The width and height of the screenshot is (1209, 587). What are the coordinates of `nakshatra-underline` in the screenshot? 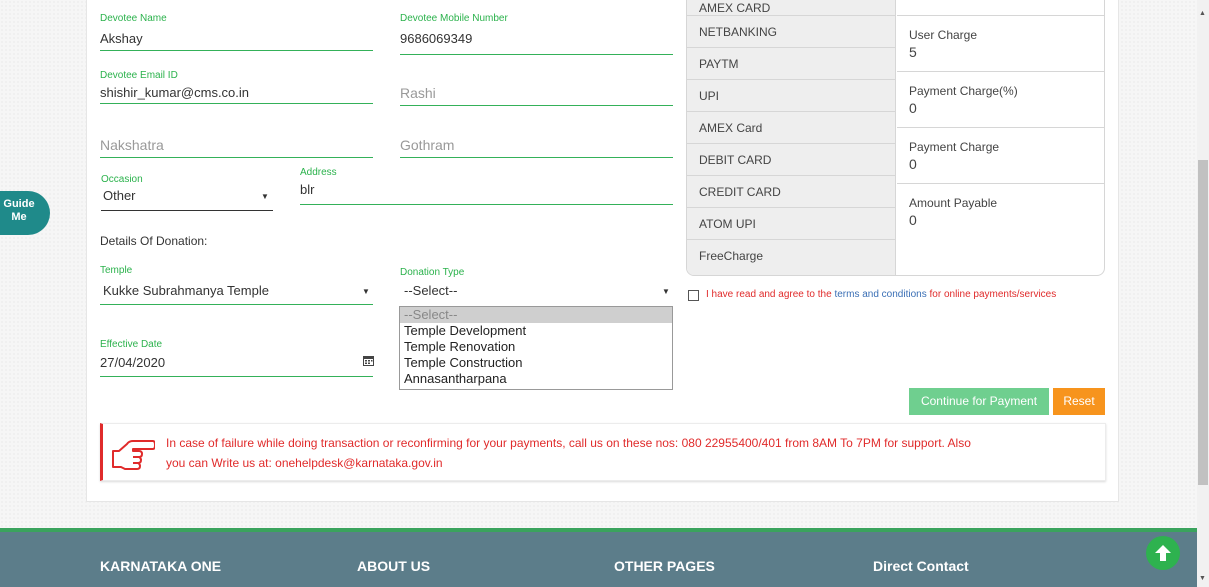 It's located at (236, 157).